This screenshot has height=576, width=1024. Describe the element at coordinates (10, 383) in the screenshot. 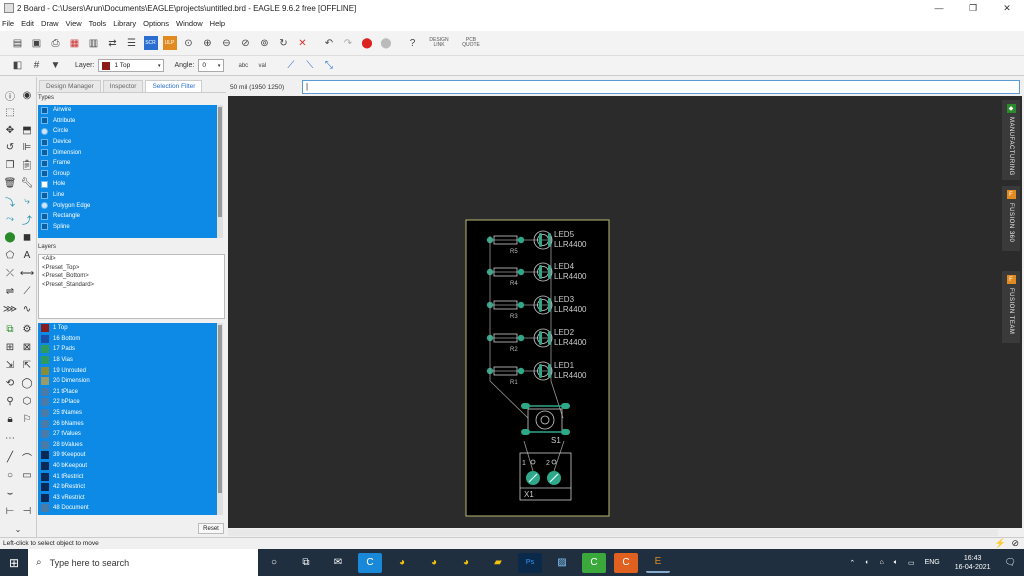

I see `optimize-icon: ⟲` at that location.